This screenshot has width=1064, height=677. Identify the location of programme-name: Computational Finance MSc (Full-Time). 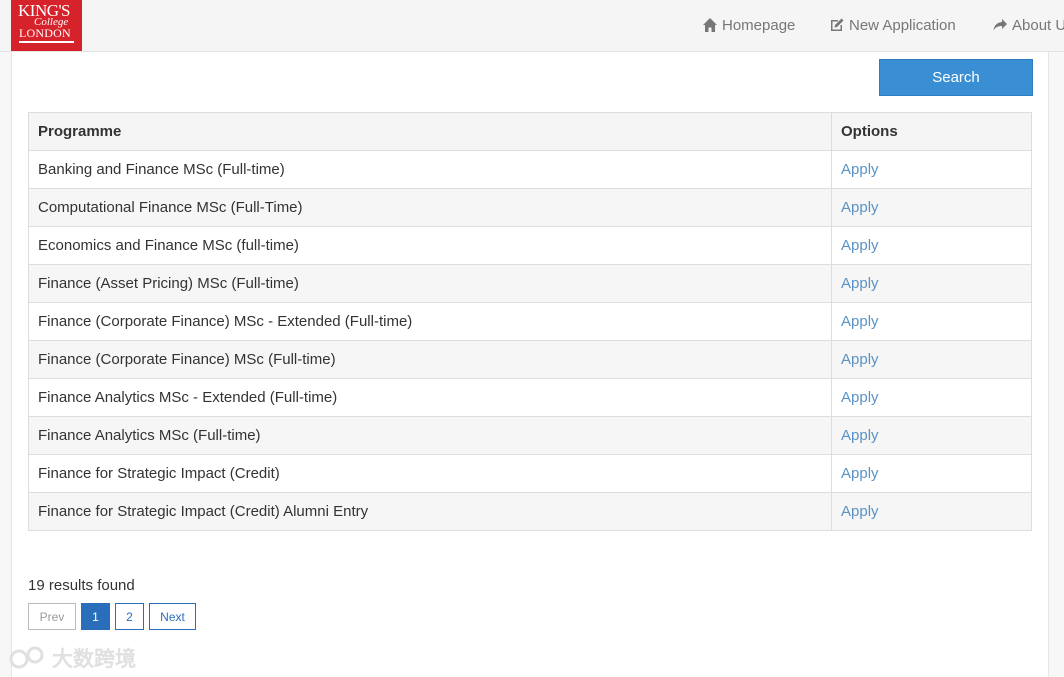
(430, 207).